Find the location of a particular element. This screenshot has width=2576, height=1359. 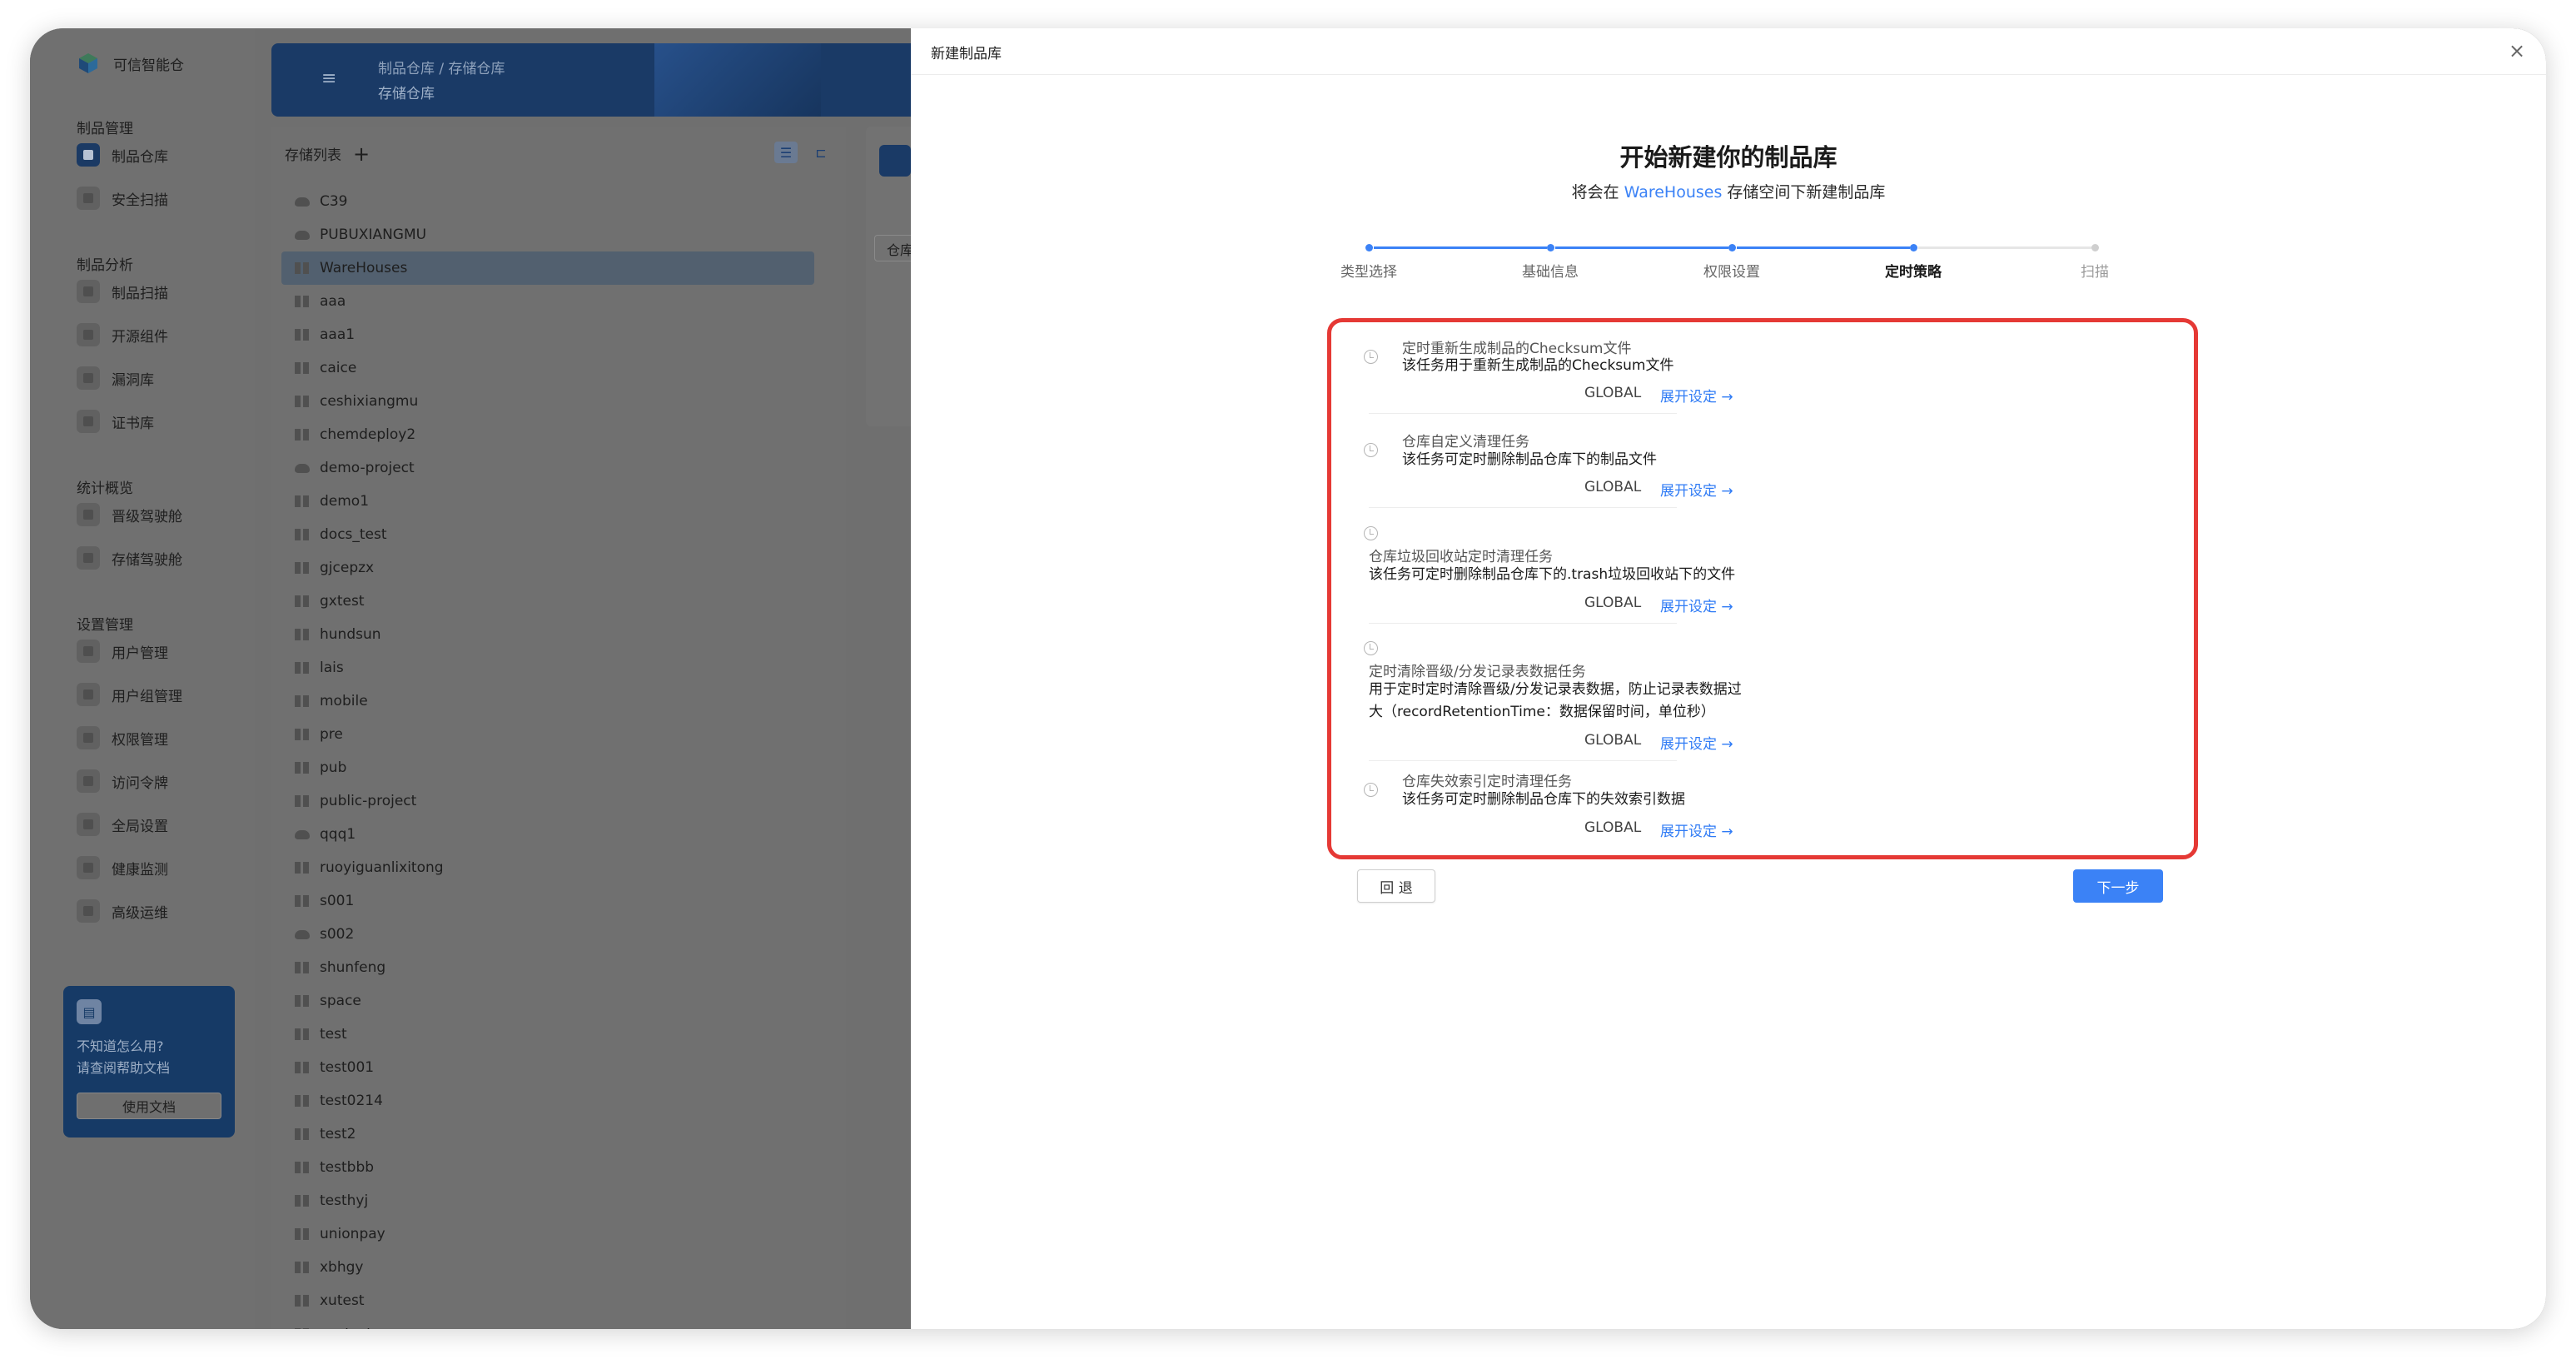

menu-icon: ≡ is located at coordinates (328, 78).